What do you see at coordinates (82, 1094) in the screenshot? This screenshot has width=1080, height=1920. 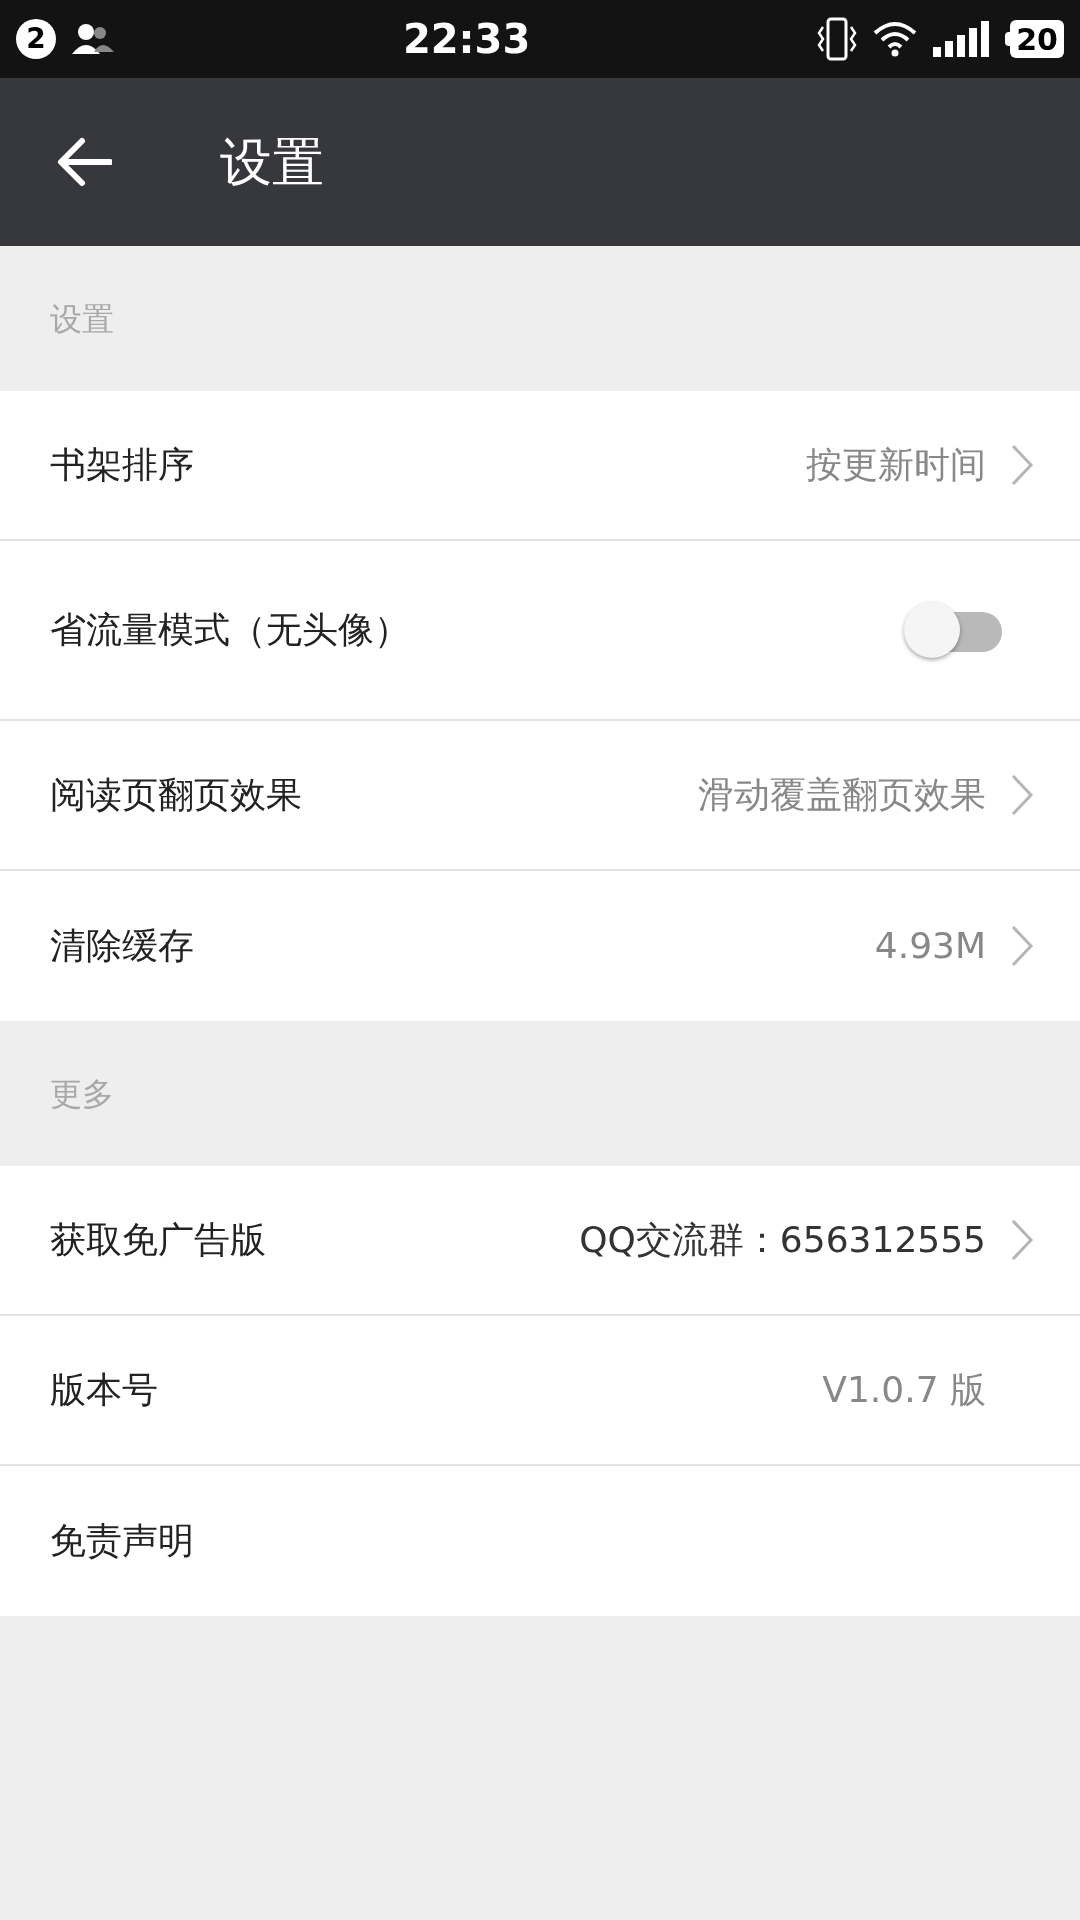 I see `section-header: 更多` at bounding box center [82, 1094].